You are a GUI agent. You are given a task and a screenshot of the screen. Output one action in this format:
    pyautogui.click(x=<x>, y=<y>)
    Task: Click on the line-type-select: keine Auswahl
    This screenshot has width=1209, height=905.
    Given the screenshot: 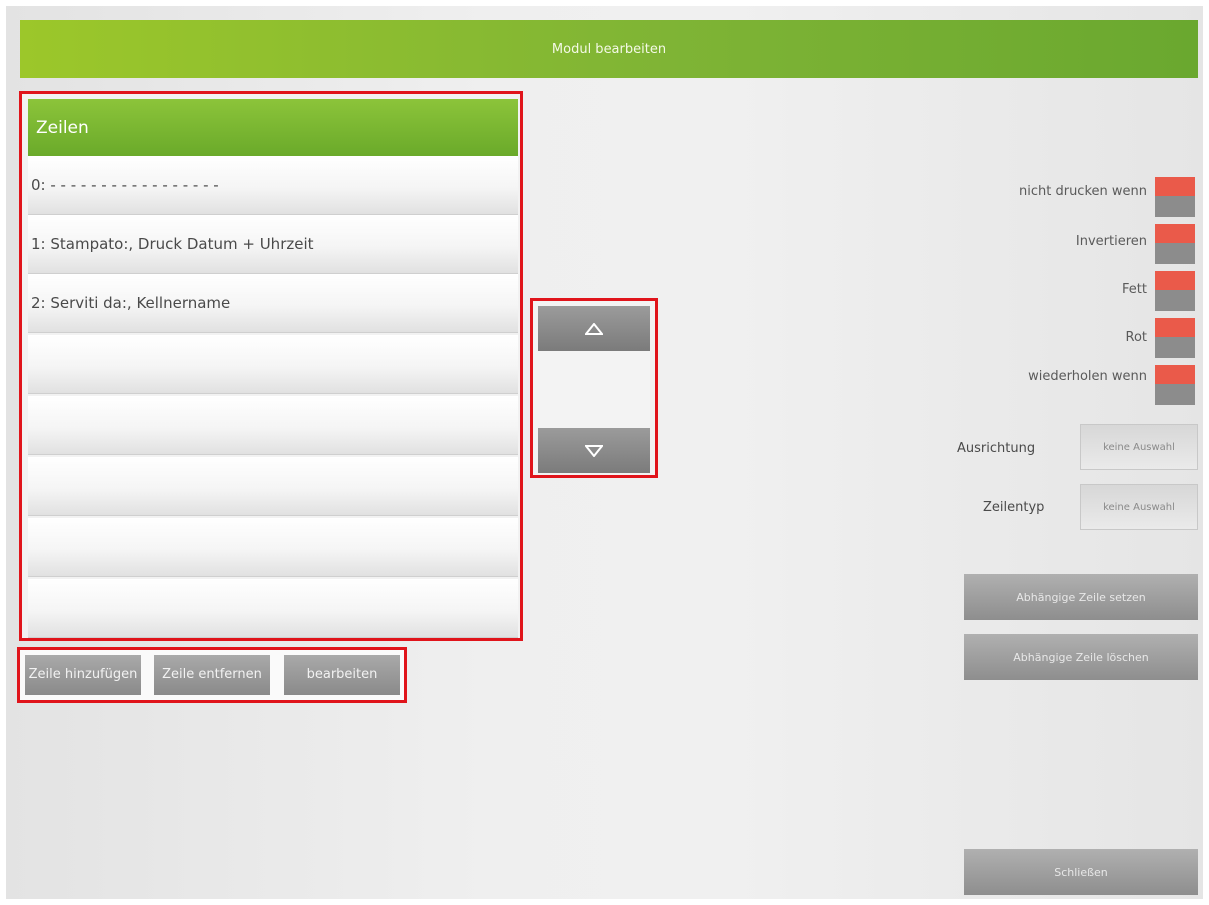 What is the action you would take?
    pyautogui.click(x=1139, y=507)
    